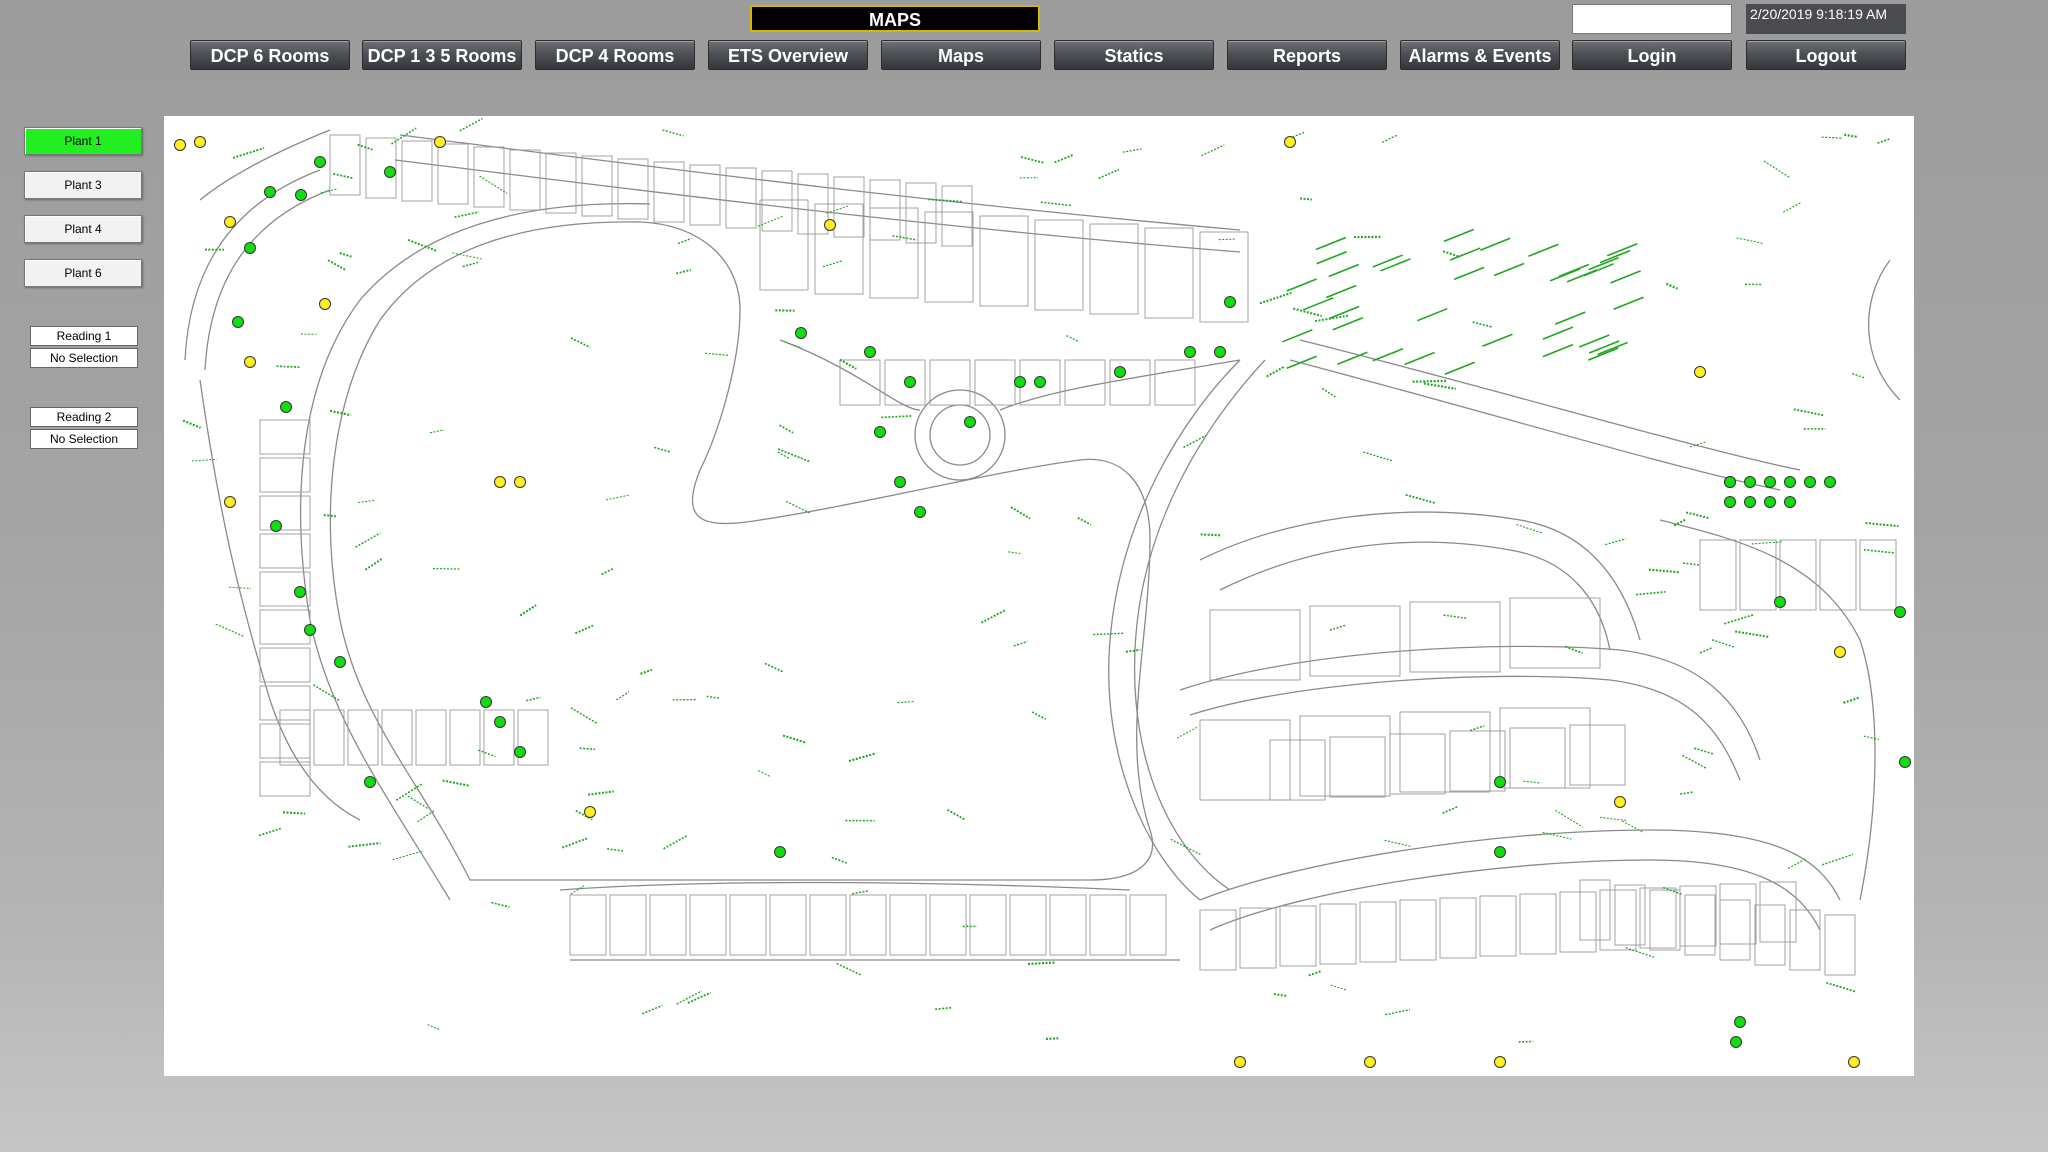 Image resolution: width=2048 pixels, height=1152 pixels. I want to click on nav-reports-button: Reports, so click(1307, 55).